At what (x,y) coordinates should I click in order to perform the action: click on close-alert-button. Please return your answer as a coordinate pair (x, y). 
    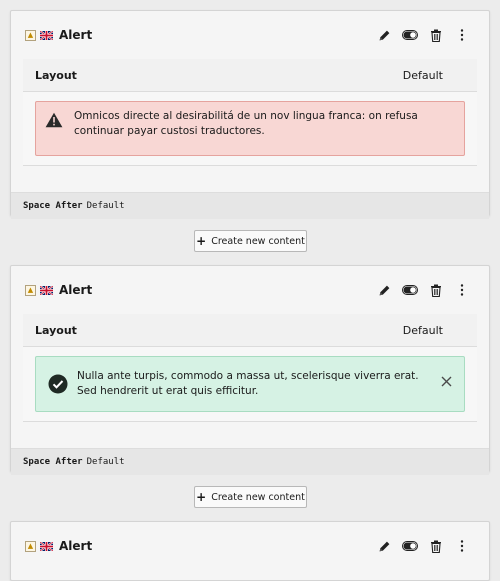
    Looking at the image, I should click on (446, 384).